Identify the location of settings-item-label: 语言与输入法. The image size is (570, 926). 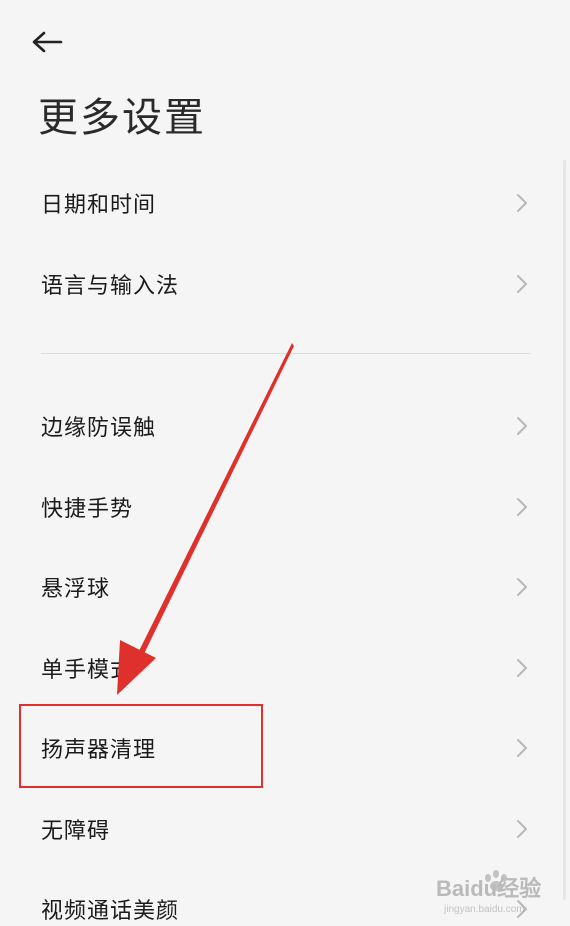
(110, 286).